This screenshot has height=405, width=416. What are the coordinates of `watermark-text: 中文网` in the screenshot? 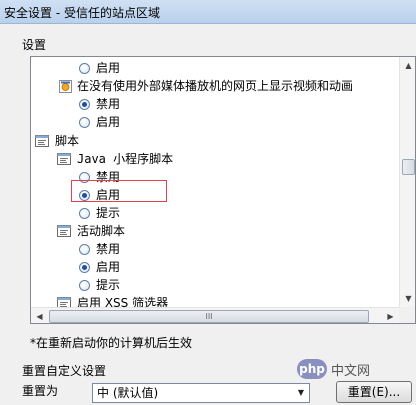 It's located at (351, 371).